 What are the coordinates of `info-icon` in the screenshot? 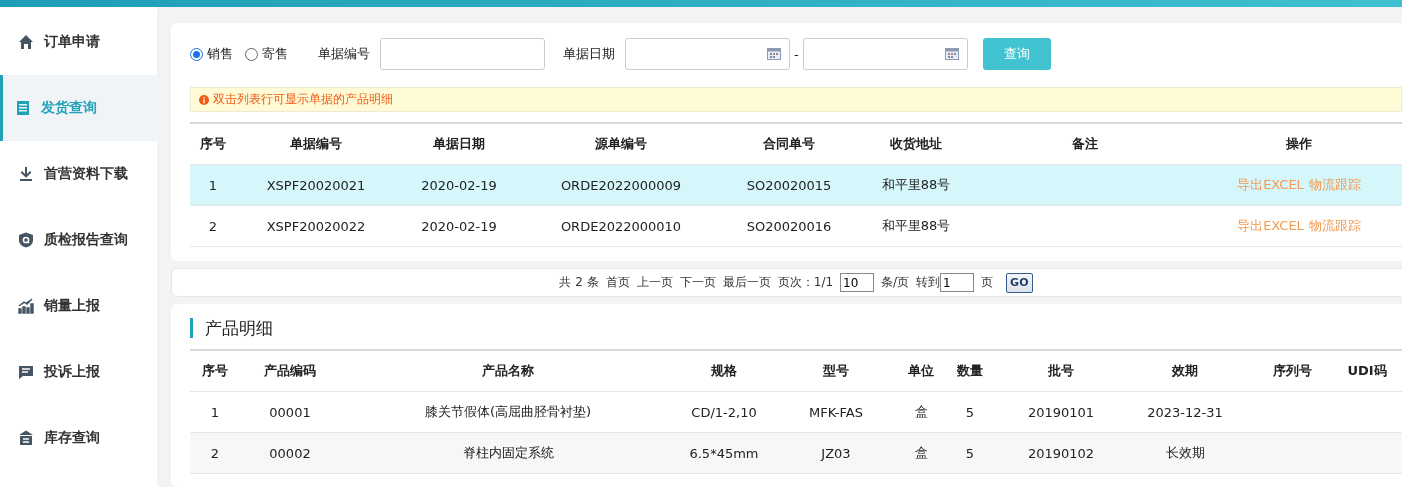 It's located at (204, 99).